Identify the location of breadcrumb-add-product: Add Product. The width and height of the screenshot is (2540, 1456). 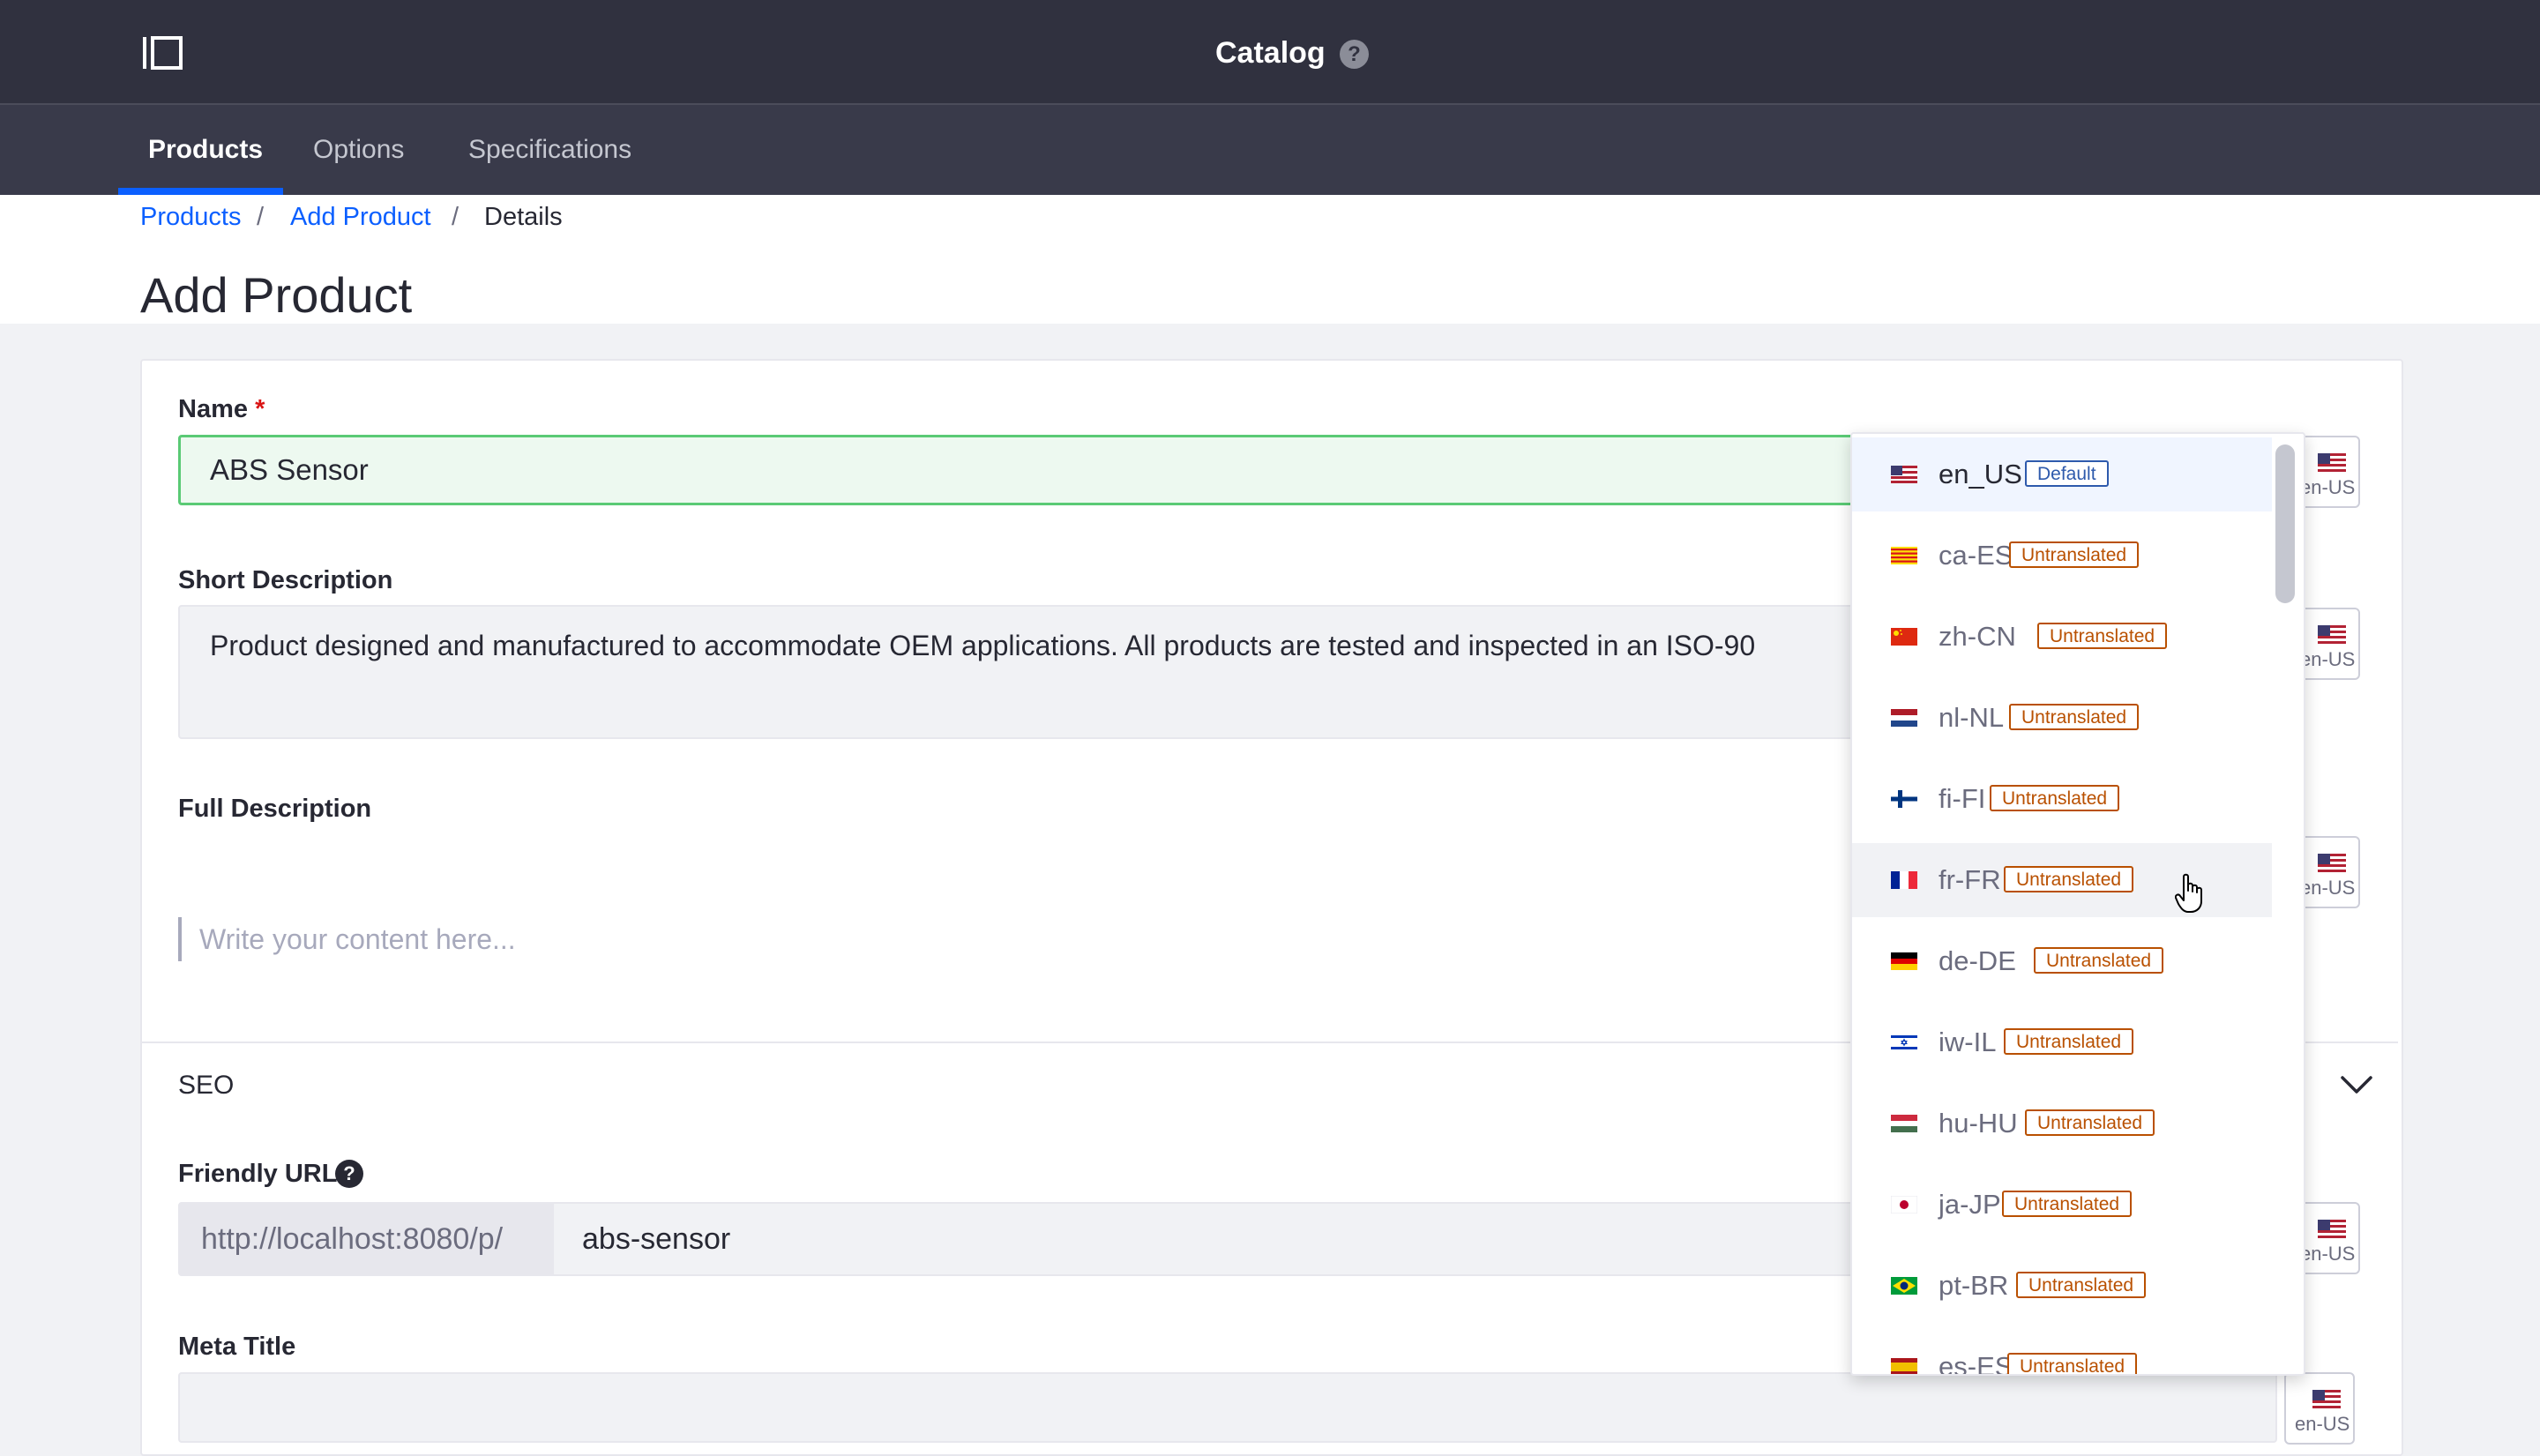
(360, 217).